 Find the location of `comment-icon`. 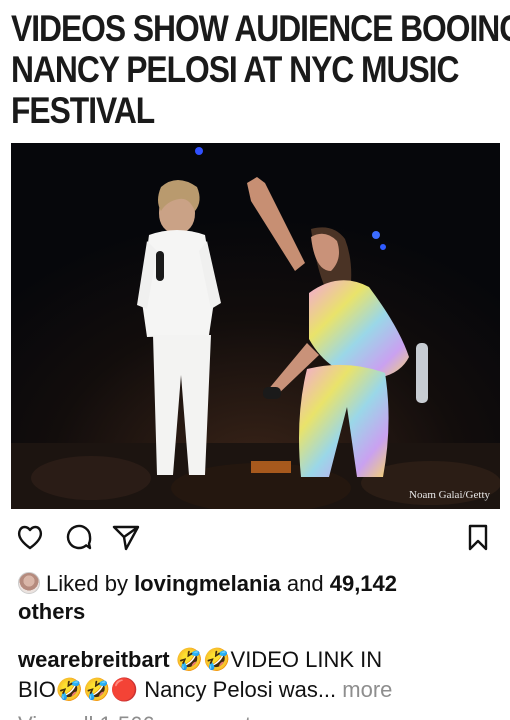

comment-icon is located at coordinates (79, 537).